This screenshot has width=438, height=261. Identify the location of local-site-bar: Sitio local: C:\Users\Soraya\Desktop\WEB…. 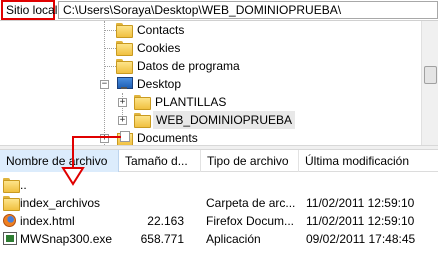
(219, 10).